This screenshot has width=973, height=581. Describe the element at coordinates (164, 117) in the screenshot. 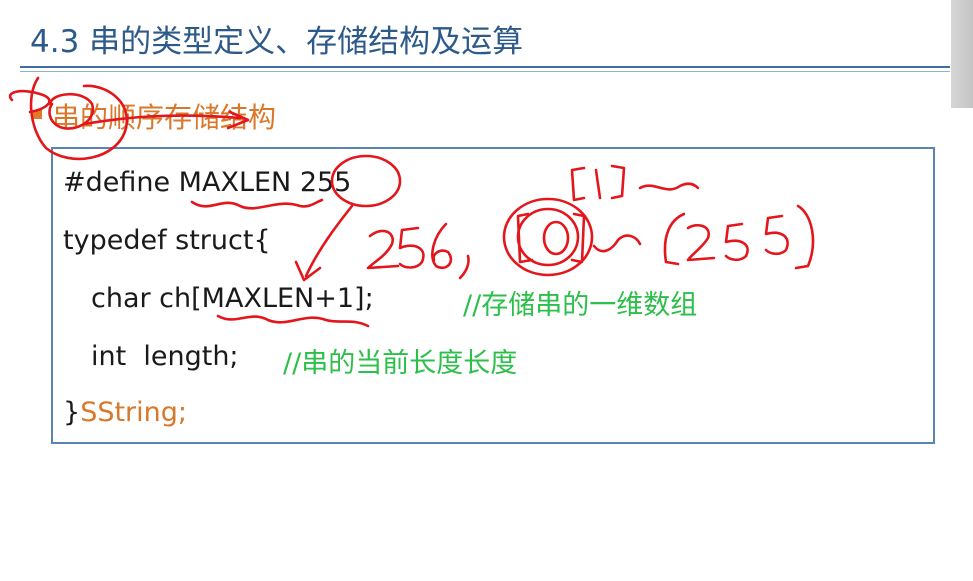

I see `section-heading: 串的顺序存储结构` at that location.